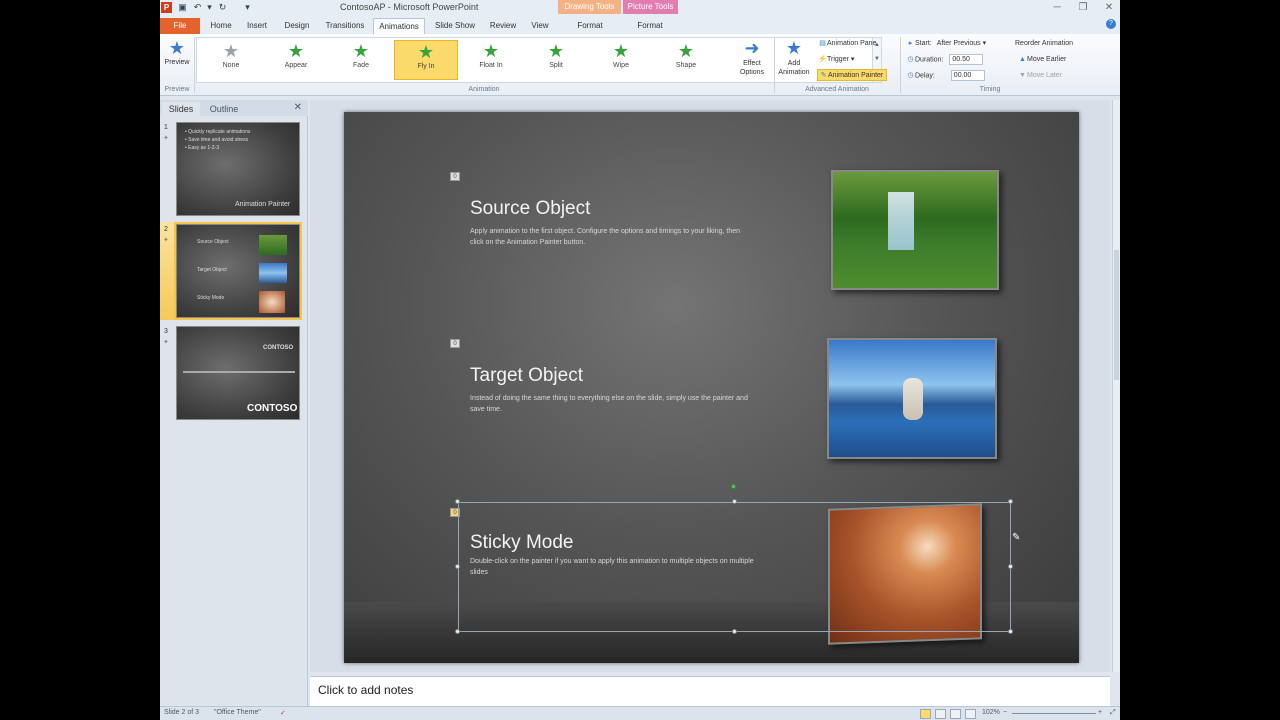 This screenshot has height=720, width=1280. Describe the element at coordinates (556, 60) in the screenshot. I see `animation-split: ★ Split` at that location.